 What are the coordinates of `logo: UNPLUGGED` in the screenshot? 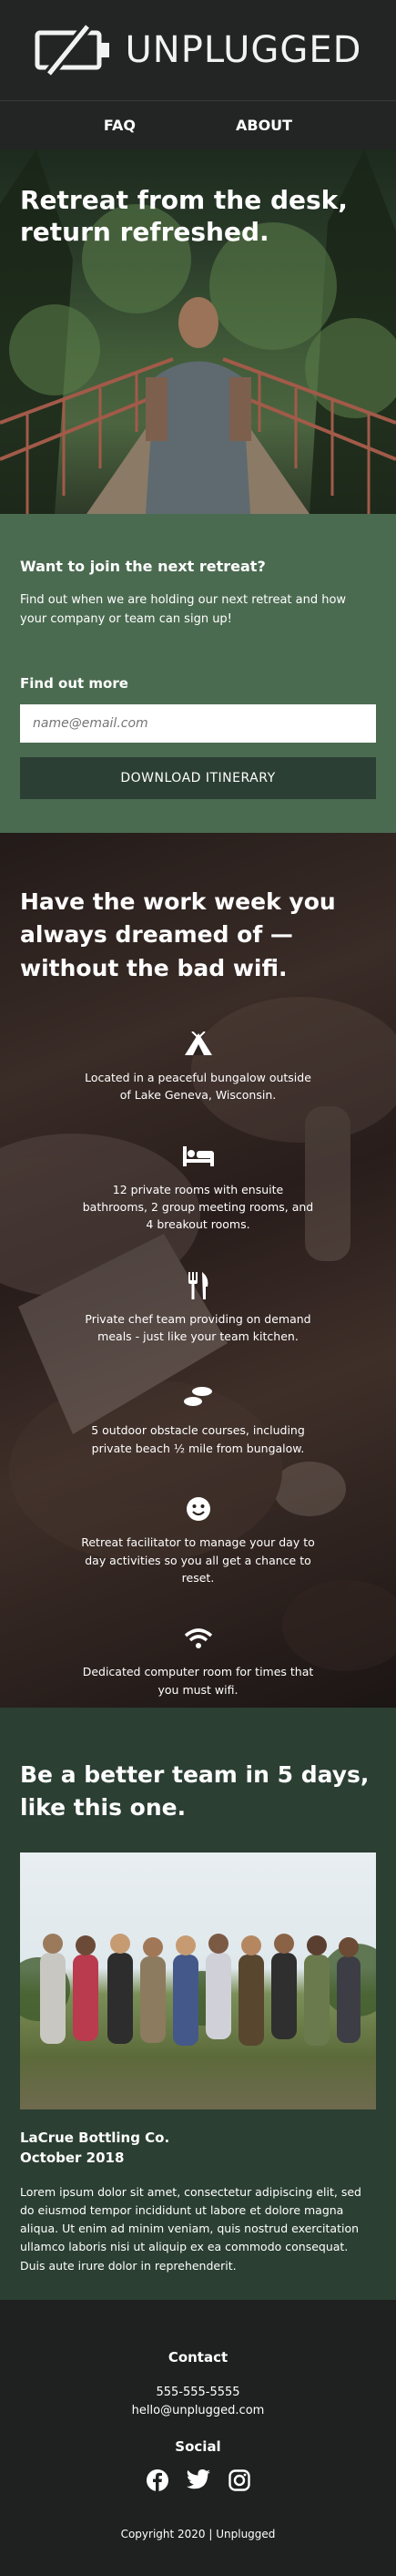 It's located at (198, 51).